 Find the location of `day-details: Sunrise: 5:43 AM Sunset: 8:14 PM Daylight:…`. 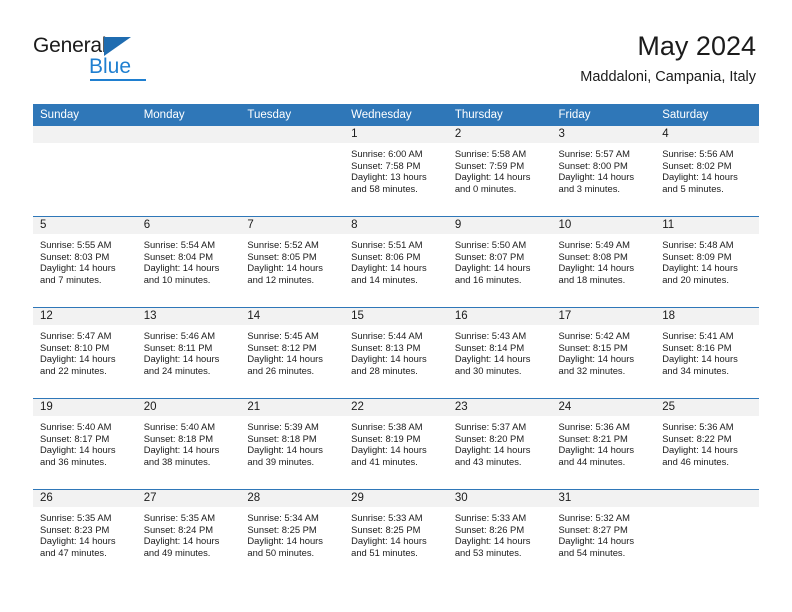

day-details: Sunrise: 5:43 AM Sunset: 8:14 PM Daylight:… is located at coordinates (500, 350).